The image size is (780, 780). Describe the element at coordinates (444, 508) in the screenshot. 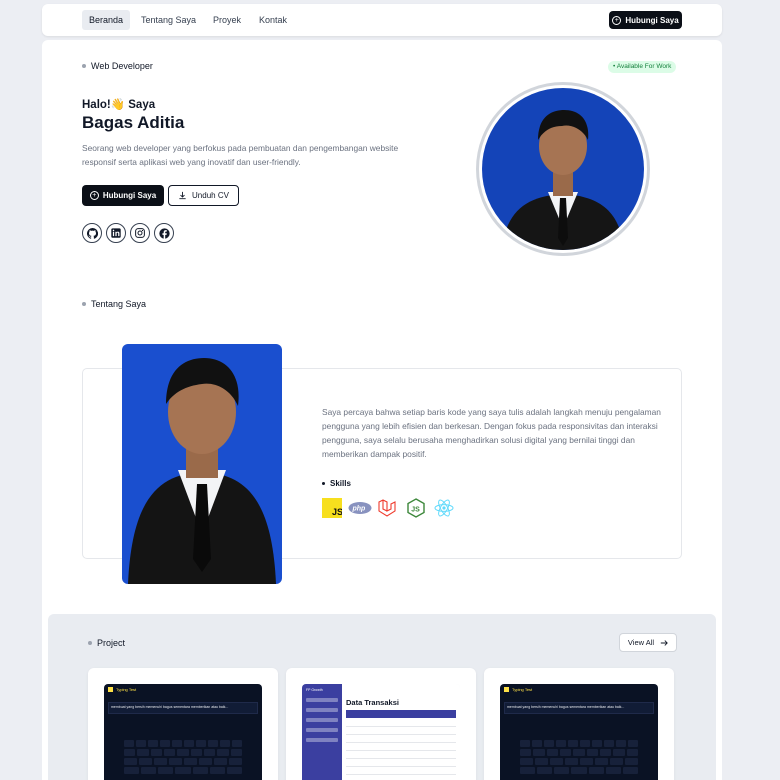

I see `react-icon` at that location.